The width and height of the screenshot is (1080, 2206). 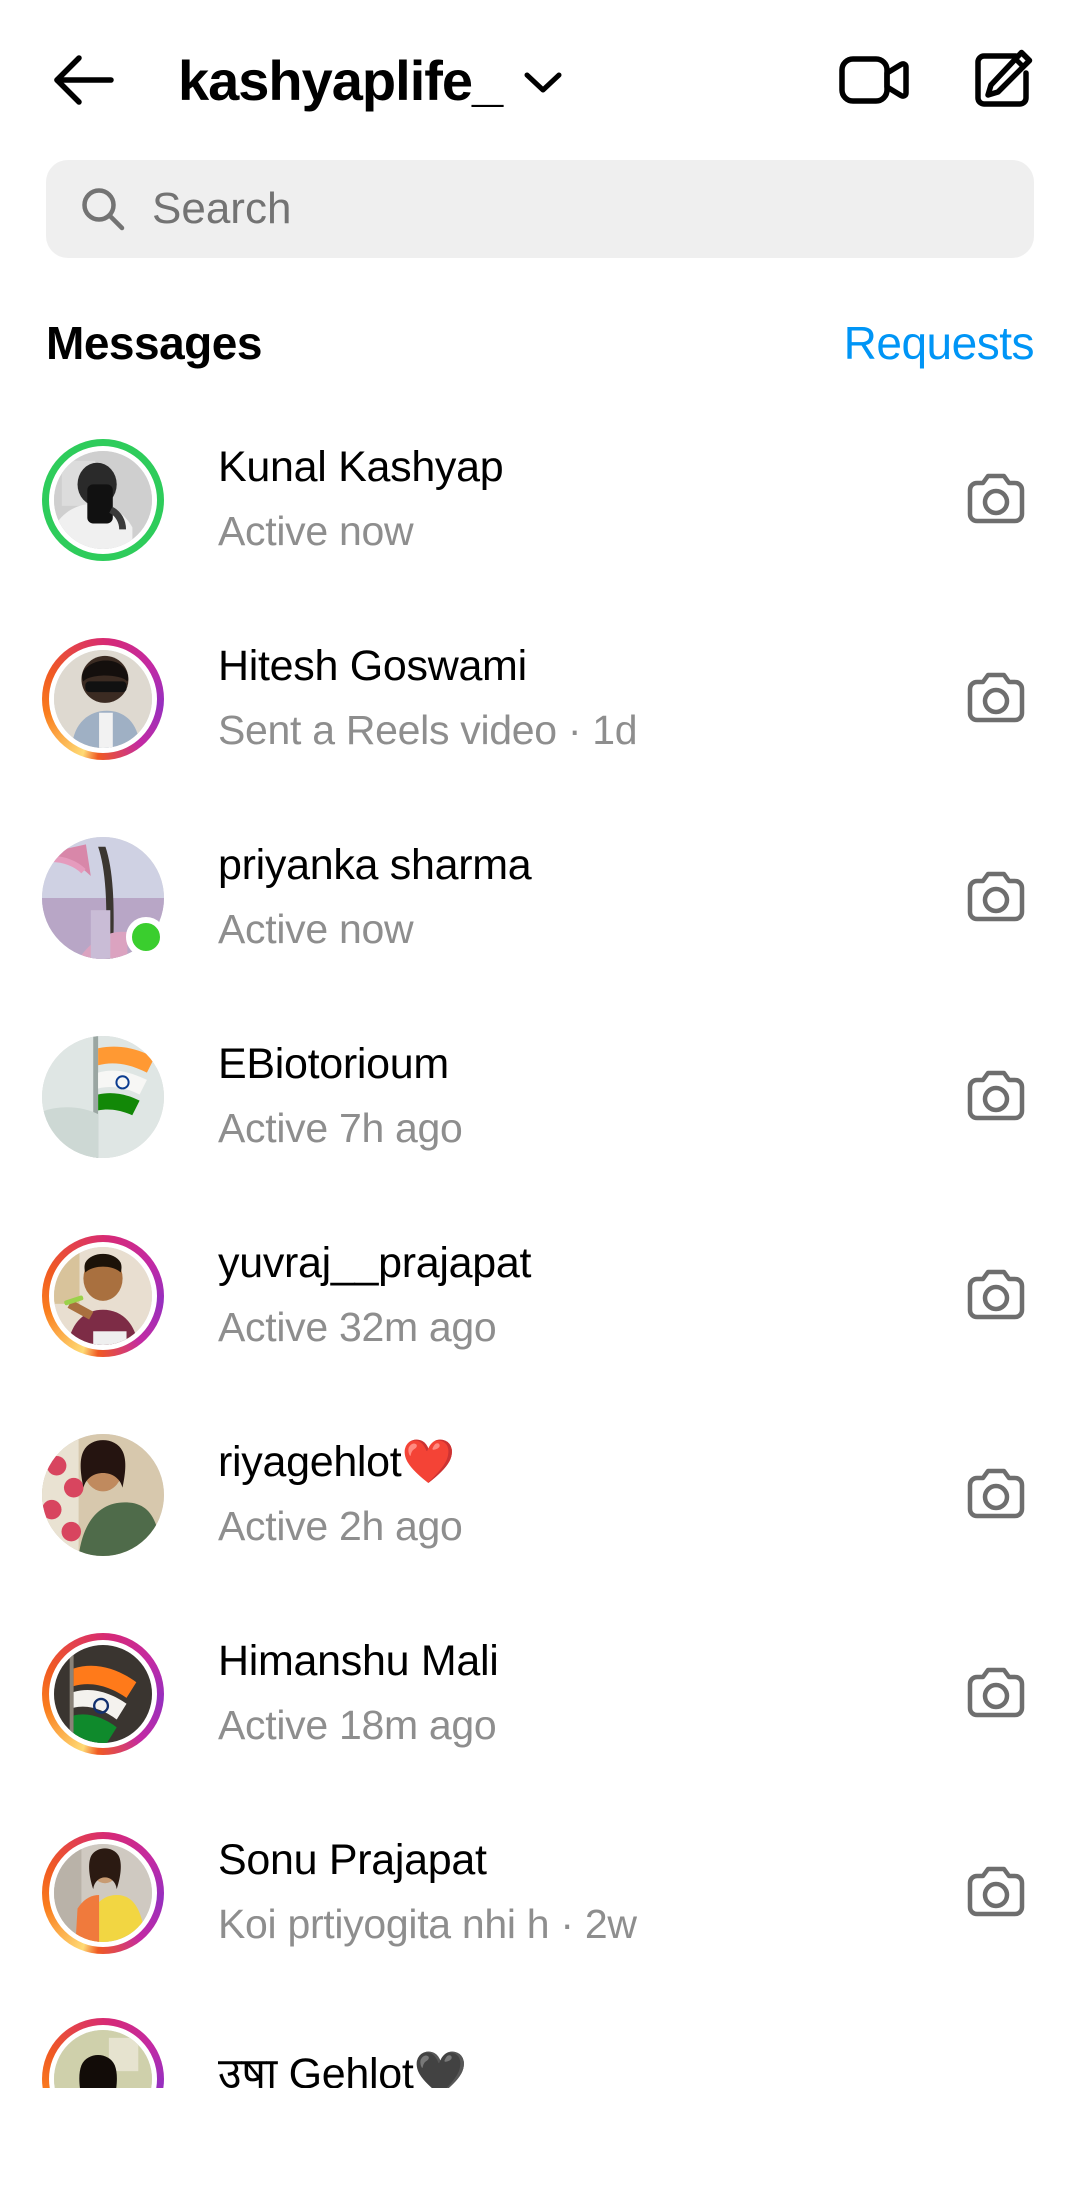 What do you see at coordinates (588, 1096) in the screenshot?
I see `conversation-text: EBiotorioum Active 7h ago` at bounding box center [588, 1096].